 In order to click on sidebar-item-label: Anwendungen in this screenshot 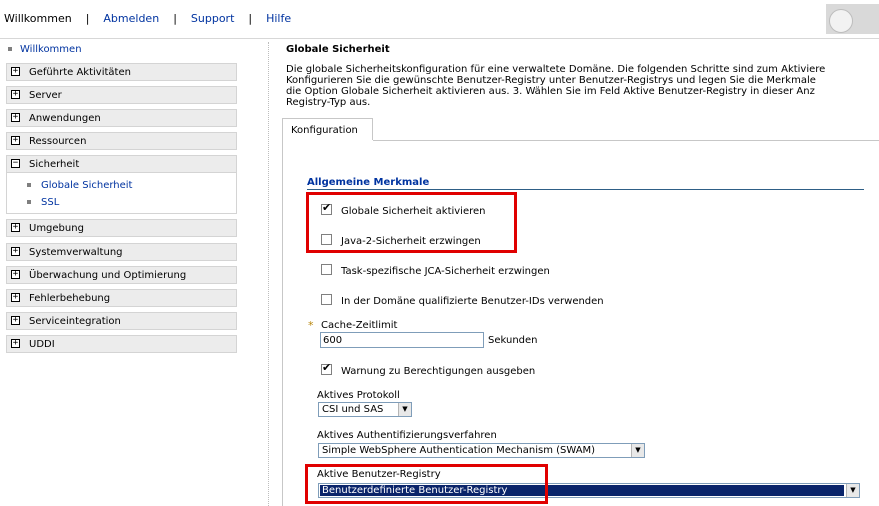, I will do `click(65, 118)`.